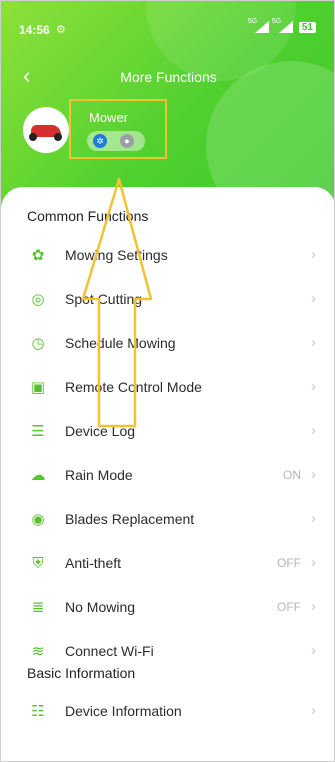 The image size is (335, 762). I want to click on status-bar: 14:56 ⚙ 5G 5G 51, so click(167, 19).